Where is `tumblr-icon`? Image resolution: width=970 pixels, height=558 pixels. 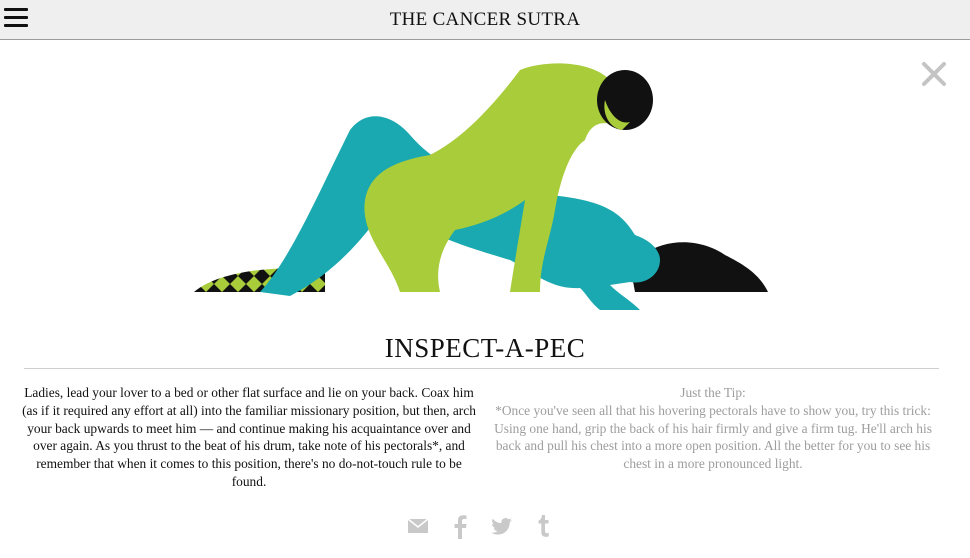
tumblr-icon is located at coordinates (543, 526).